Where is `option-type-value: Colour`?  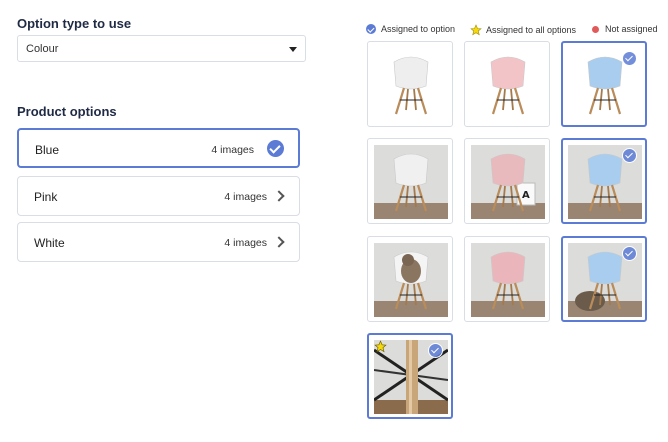 option-type-value: Colour is located at coordinates (42, 49).